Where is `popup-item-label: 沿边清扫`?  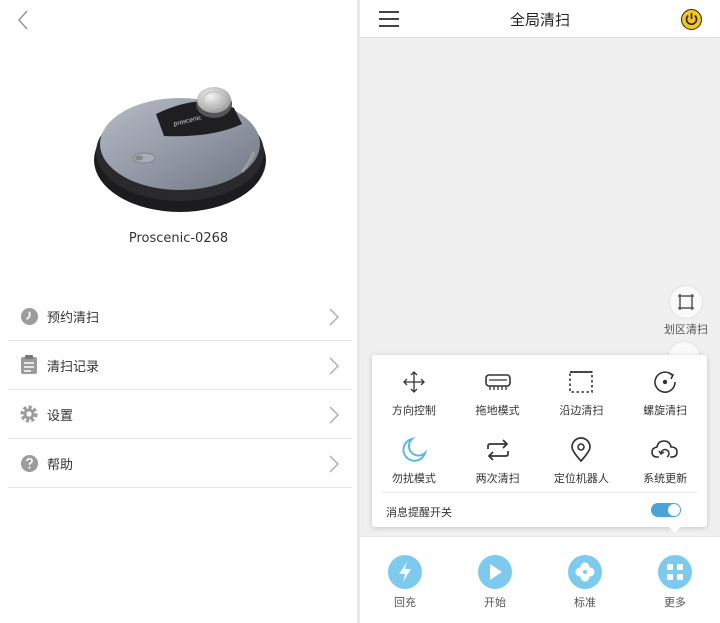
popup-item-label: 沿边清扫 is located at coordinates (581, 410).